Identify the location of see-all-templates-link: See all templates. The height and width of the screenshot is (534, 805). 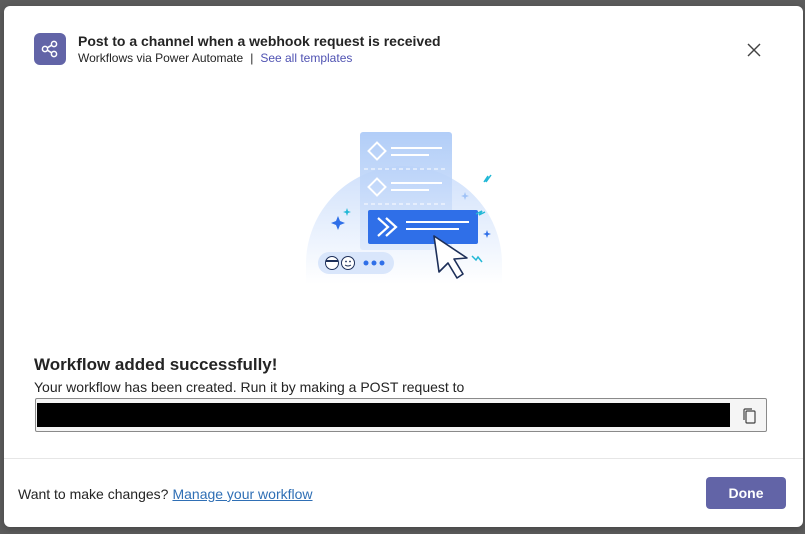
(306, 58).